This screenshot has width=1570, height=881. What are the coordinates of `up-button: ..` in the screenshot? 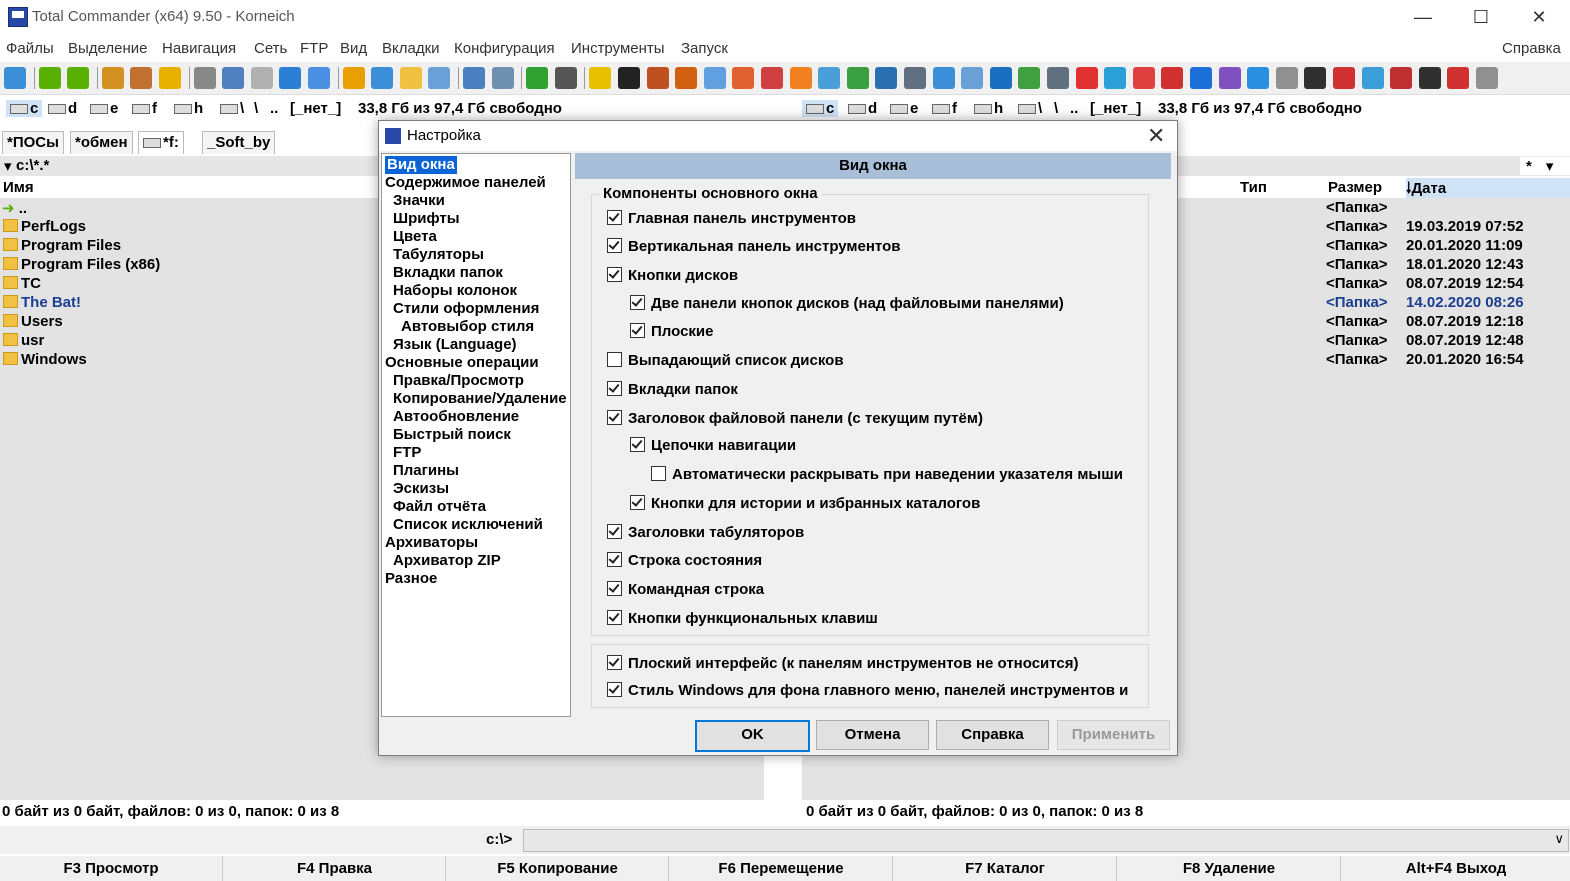 It's located at (1074, 108).